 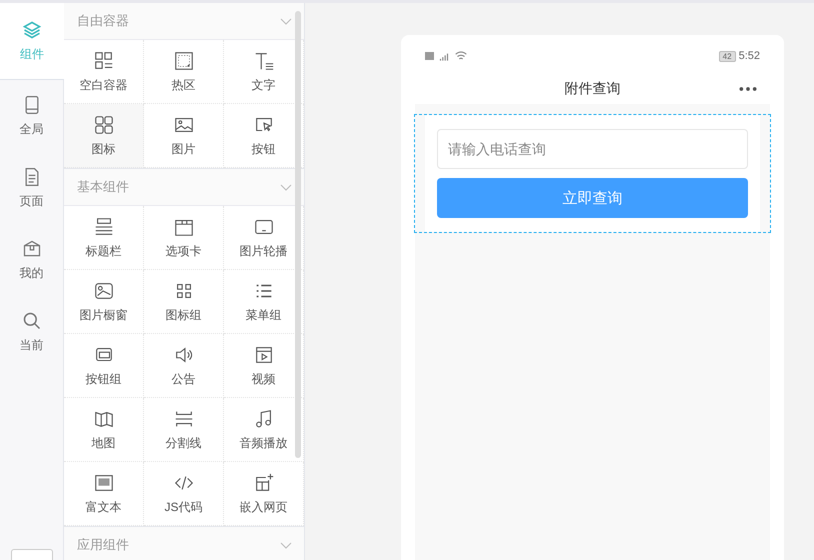 I want to click on scrollbar, so click(x=298, y=234).